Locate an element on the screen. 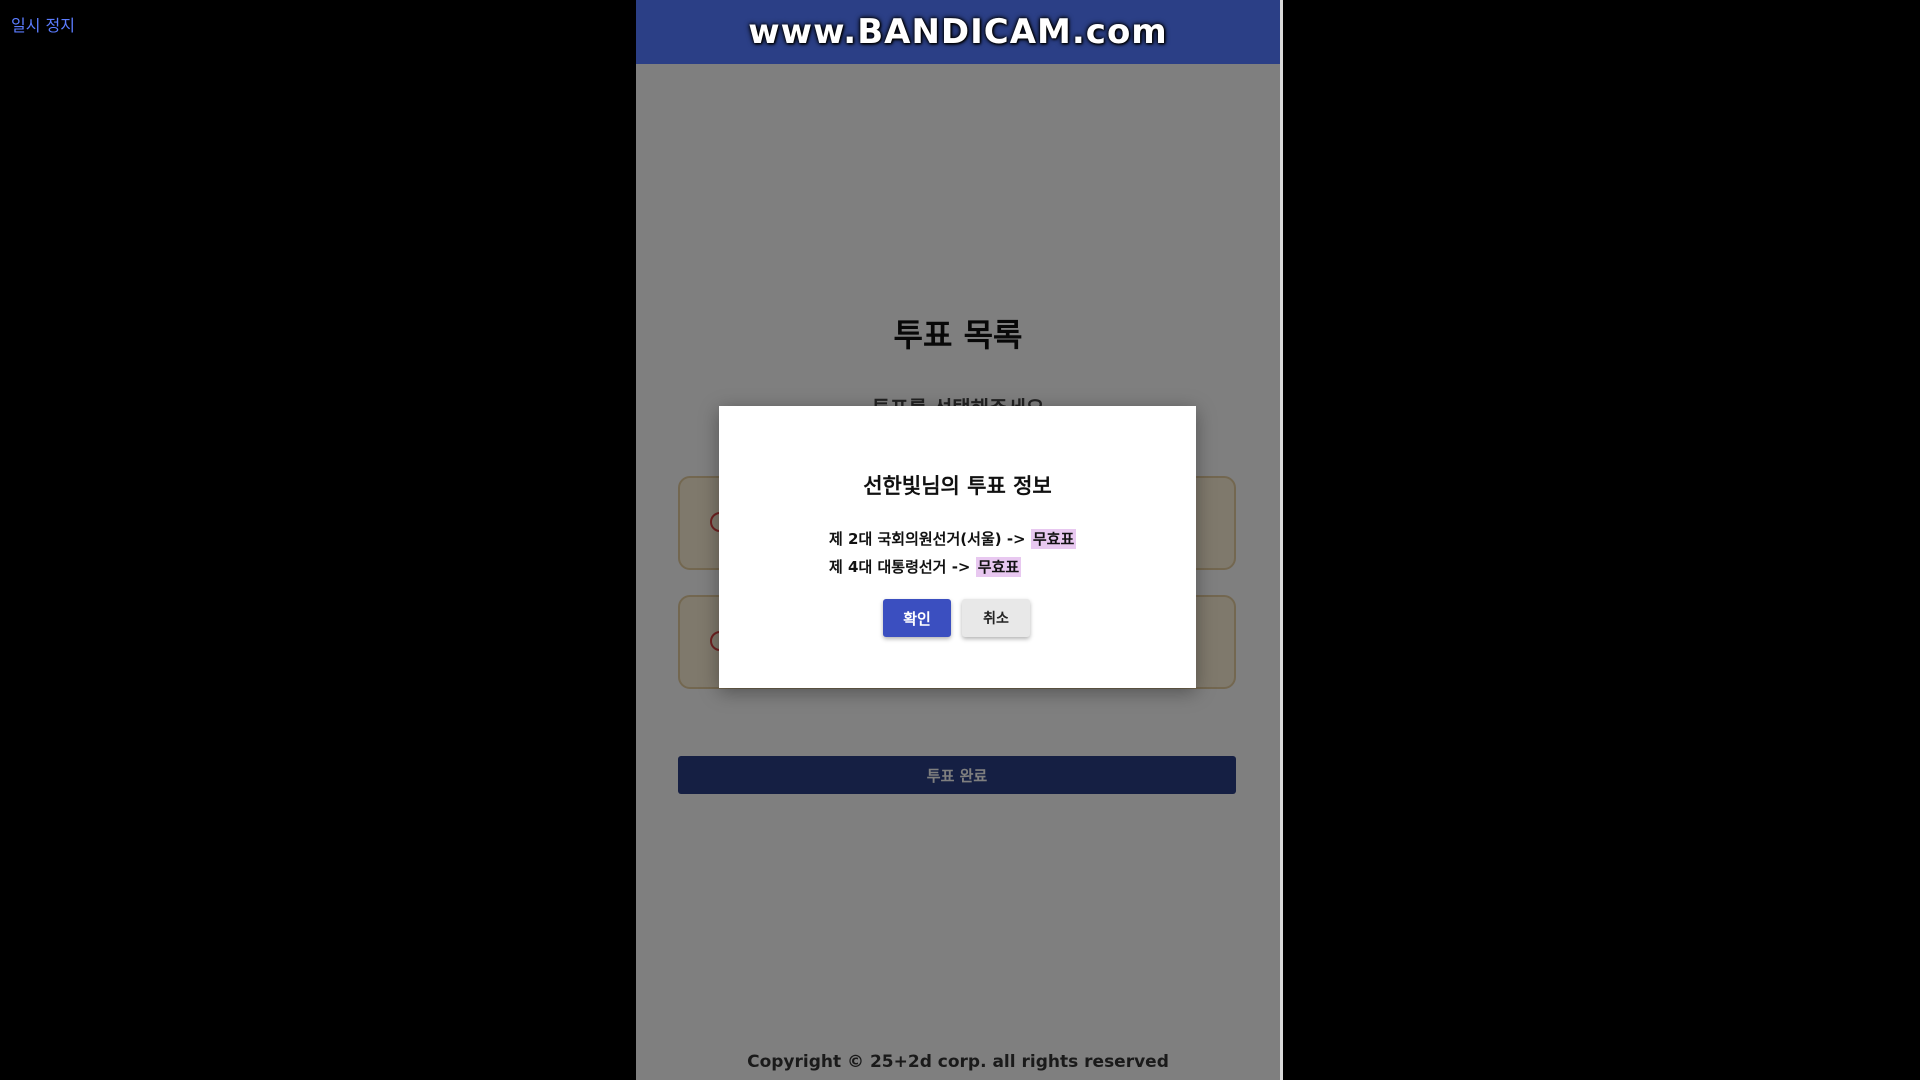 The image size is (1920, 1080). vote-result-line: 제 4대 대통령선거 -> 무효표 is located at coordinates (925, 566).